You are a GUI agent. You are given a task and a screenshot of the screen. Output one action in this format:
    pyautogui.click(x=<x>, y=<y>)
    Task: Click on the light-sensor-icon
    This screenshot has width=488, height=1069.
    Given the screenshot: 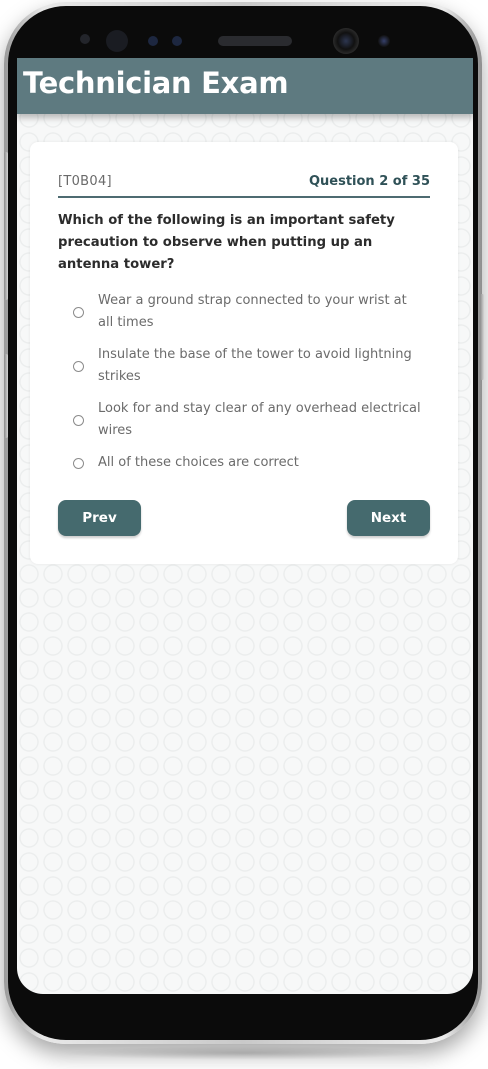 What is the action you would take?
    pyautogui.click(x=153, y=41)
    